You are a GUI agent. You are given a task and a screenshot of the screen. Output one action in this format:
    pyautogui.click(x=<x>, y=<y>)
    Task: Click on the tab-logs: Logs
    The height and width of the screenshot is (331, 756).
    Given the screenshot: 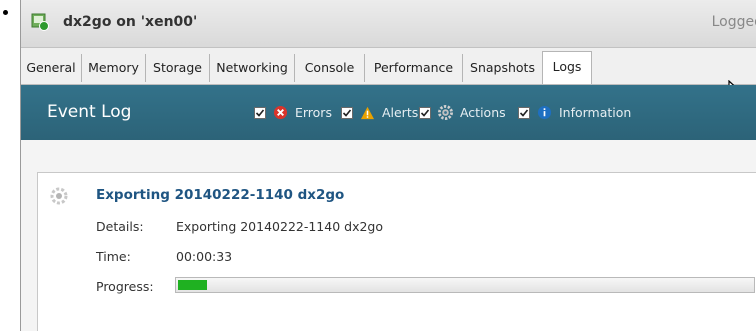 What is the action you would take?
    pyautogui.click(x=567, y=67)
    